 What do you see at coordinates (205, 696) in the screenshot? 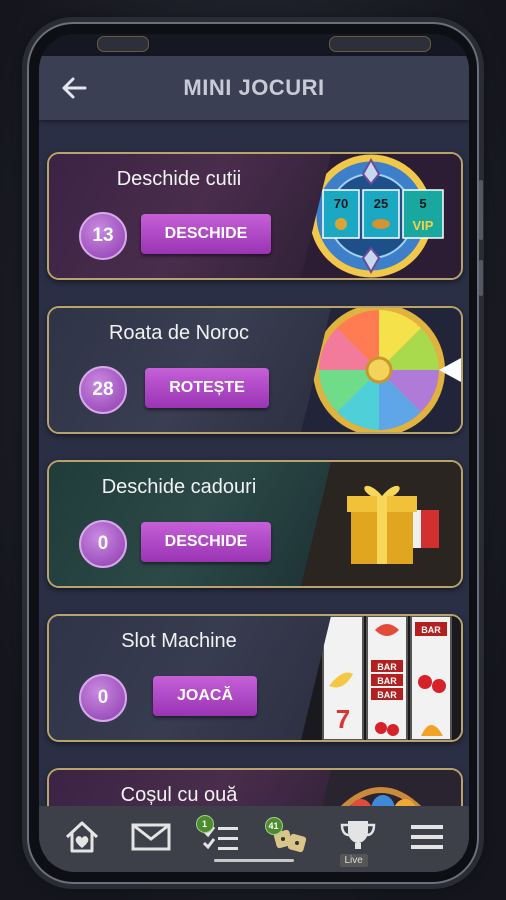
I see `play-button: JOACĂ` at bounding box center [205, 696].